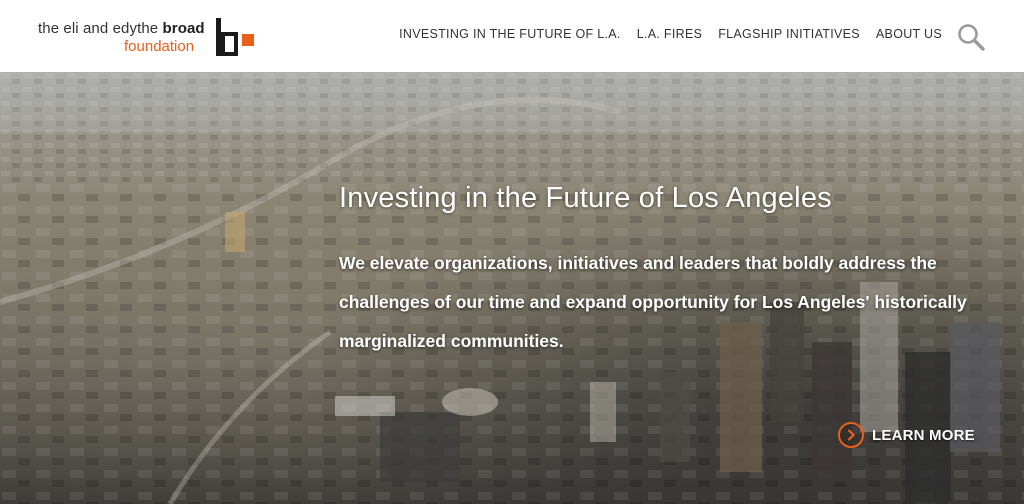 The image size is (1024, 504). I want to click on logo-text-foundation: foundation, so click(159, 46).